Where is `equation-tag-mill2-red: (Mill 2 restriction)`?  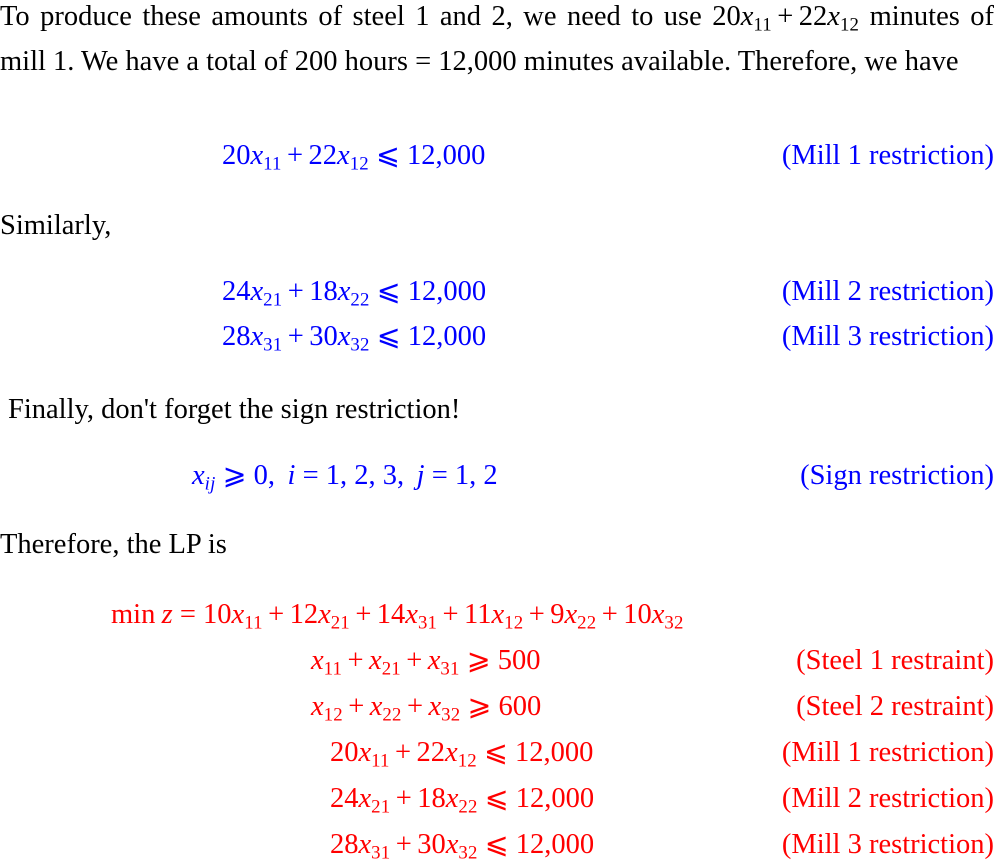
equation-tag-mill2-red: (Mill 2 restriction) is located at coordinates (887, 798).